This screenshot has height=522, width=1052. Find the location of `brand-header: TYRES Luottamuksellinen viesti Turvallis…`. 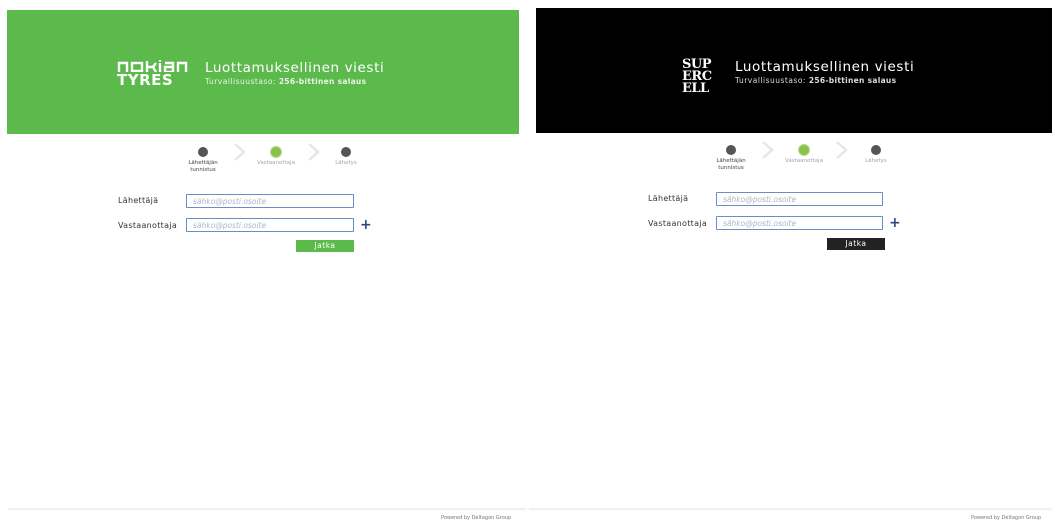

brand-header: TYRES Luottamuksellinen viesti Turvallis… is located at coordinates (263, 72).